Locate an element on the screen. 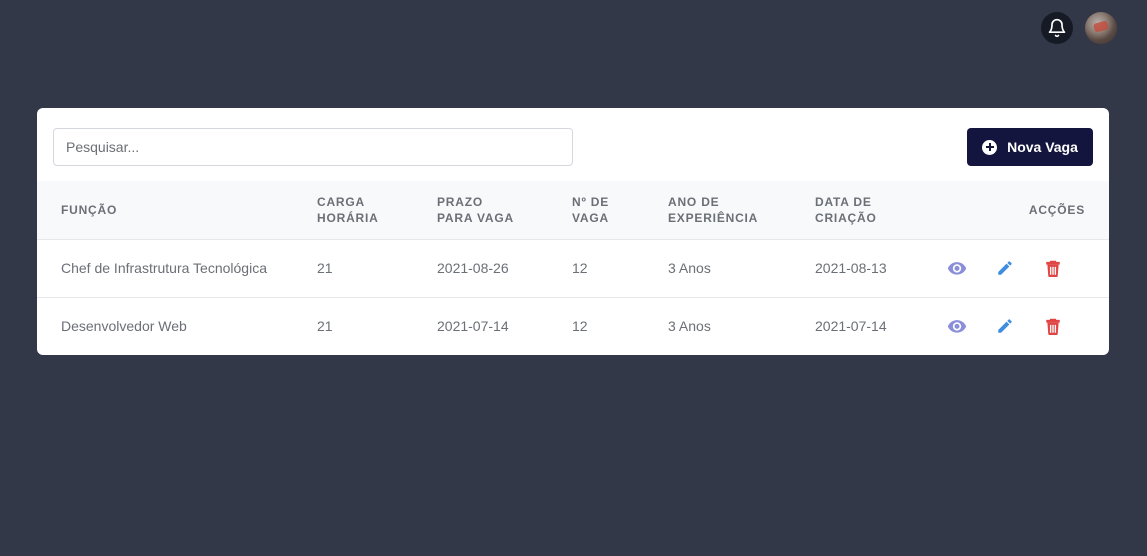 Image resolution: width=1147 pixels, height=556 pixels. column-header-carga-horaria: CARGA HORÁRIA is located at coordinates (377, 210).